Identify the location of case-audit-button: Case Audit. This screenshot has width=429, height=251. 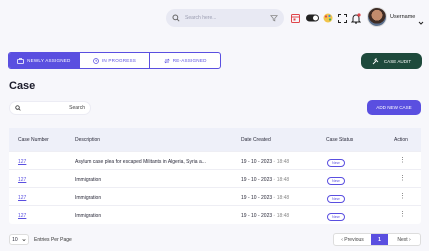
(391, 61).